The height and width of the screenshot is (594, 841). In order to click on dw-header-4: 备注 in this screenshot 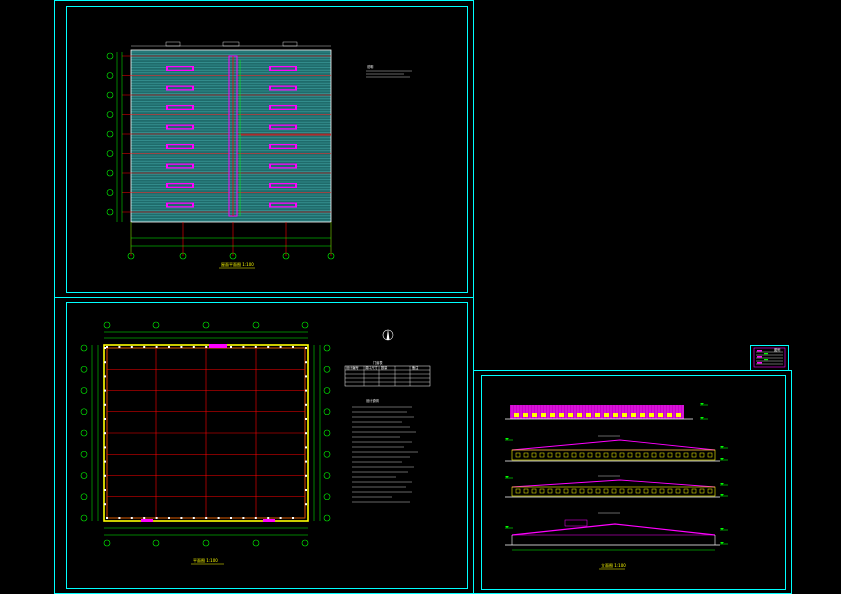, I will do `click(415, 367)`.